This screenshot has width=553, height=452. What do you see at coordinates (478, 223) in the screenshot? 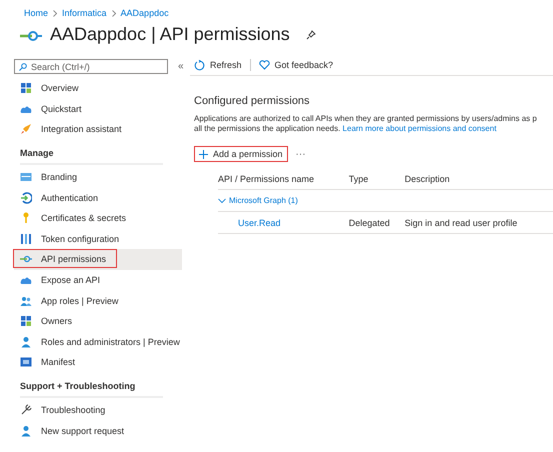
I see `table-cell: Sign in and read user profile` at bounding box center [478, 223].